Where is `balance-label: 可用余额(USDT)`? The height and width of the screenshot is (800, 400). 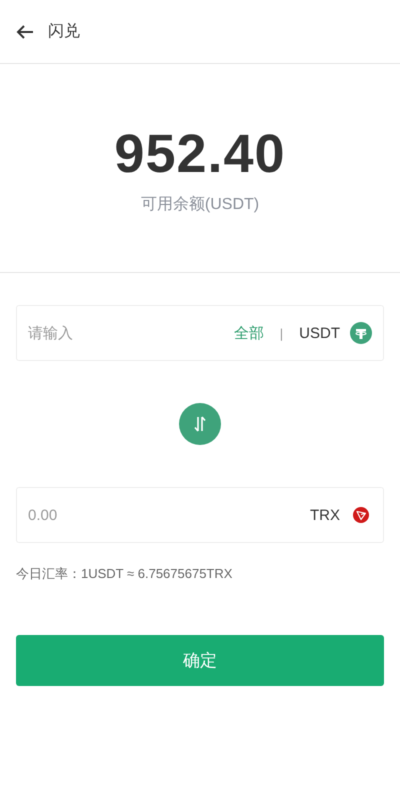 balance-label: 可用余额(USDT) is located at coordinates (200, 204).